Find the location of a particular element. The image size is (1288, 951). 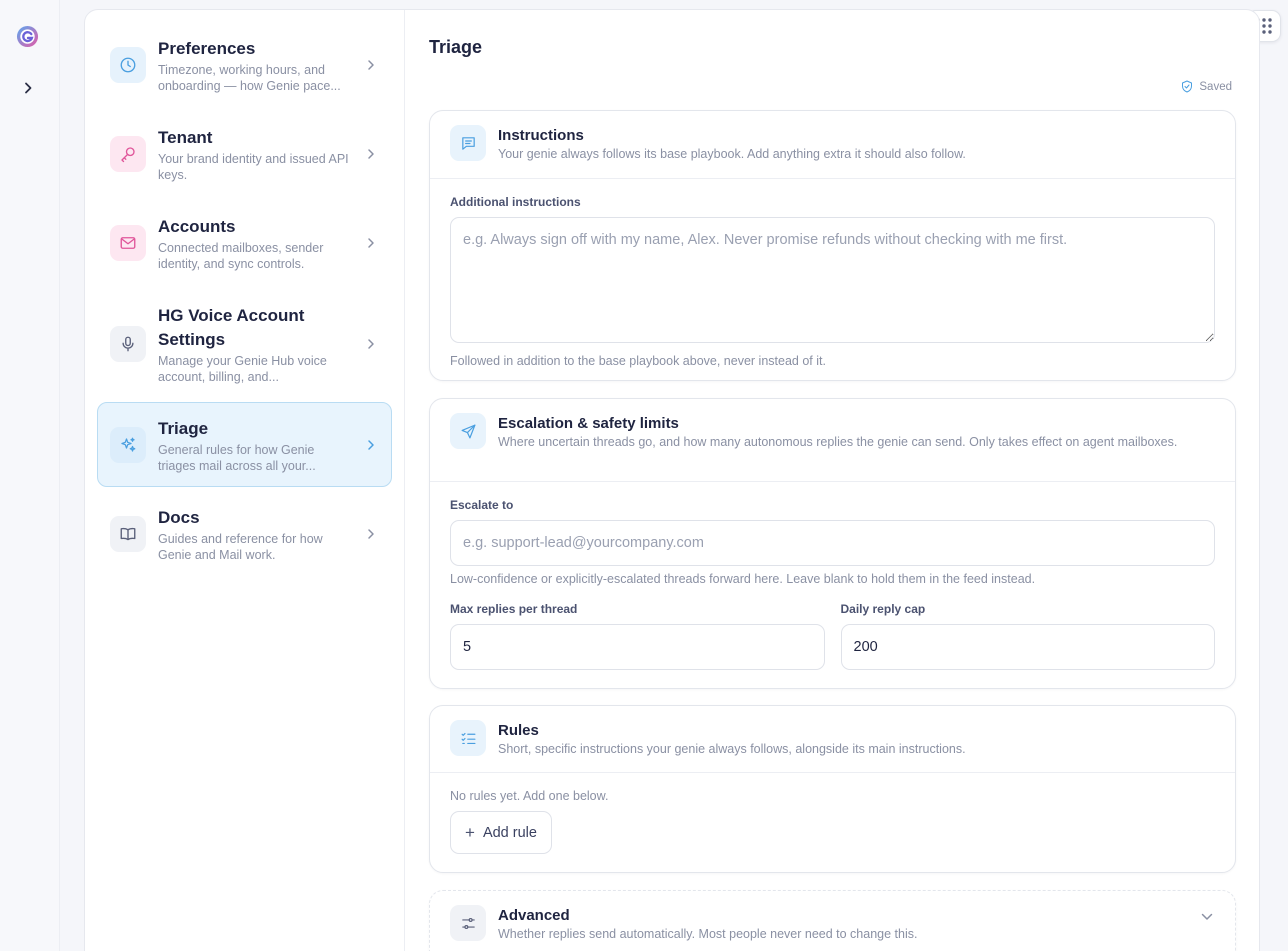

left-rail is located at coordinates (30, 475).